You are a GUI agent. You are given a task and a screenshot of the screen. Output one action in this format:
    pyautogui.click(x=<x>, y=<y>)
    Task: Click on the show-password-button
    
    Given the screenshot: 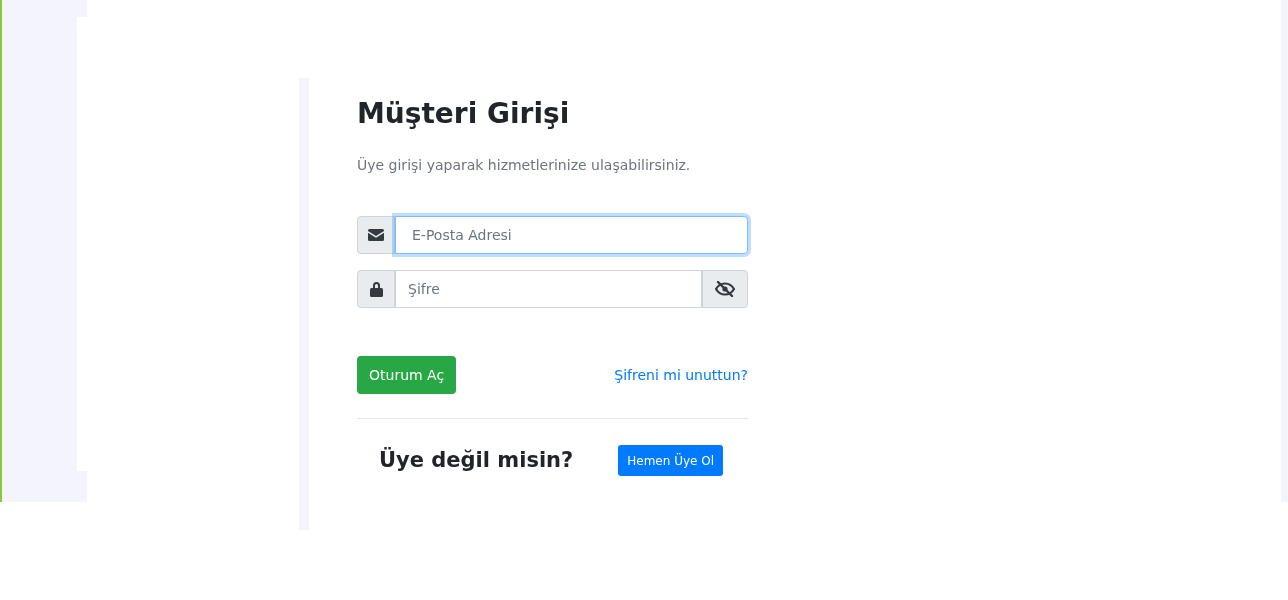 What is the action you would take?
    pyautogui.click(x=725, y=289)
    